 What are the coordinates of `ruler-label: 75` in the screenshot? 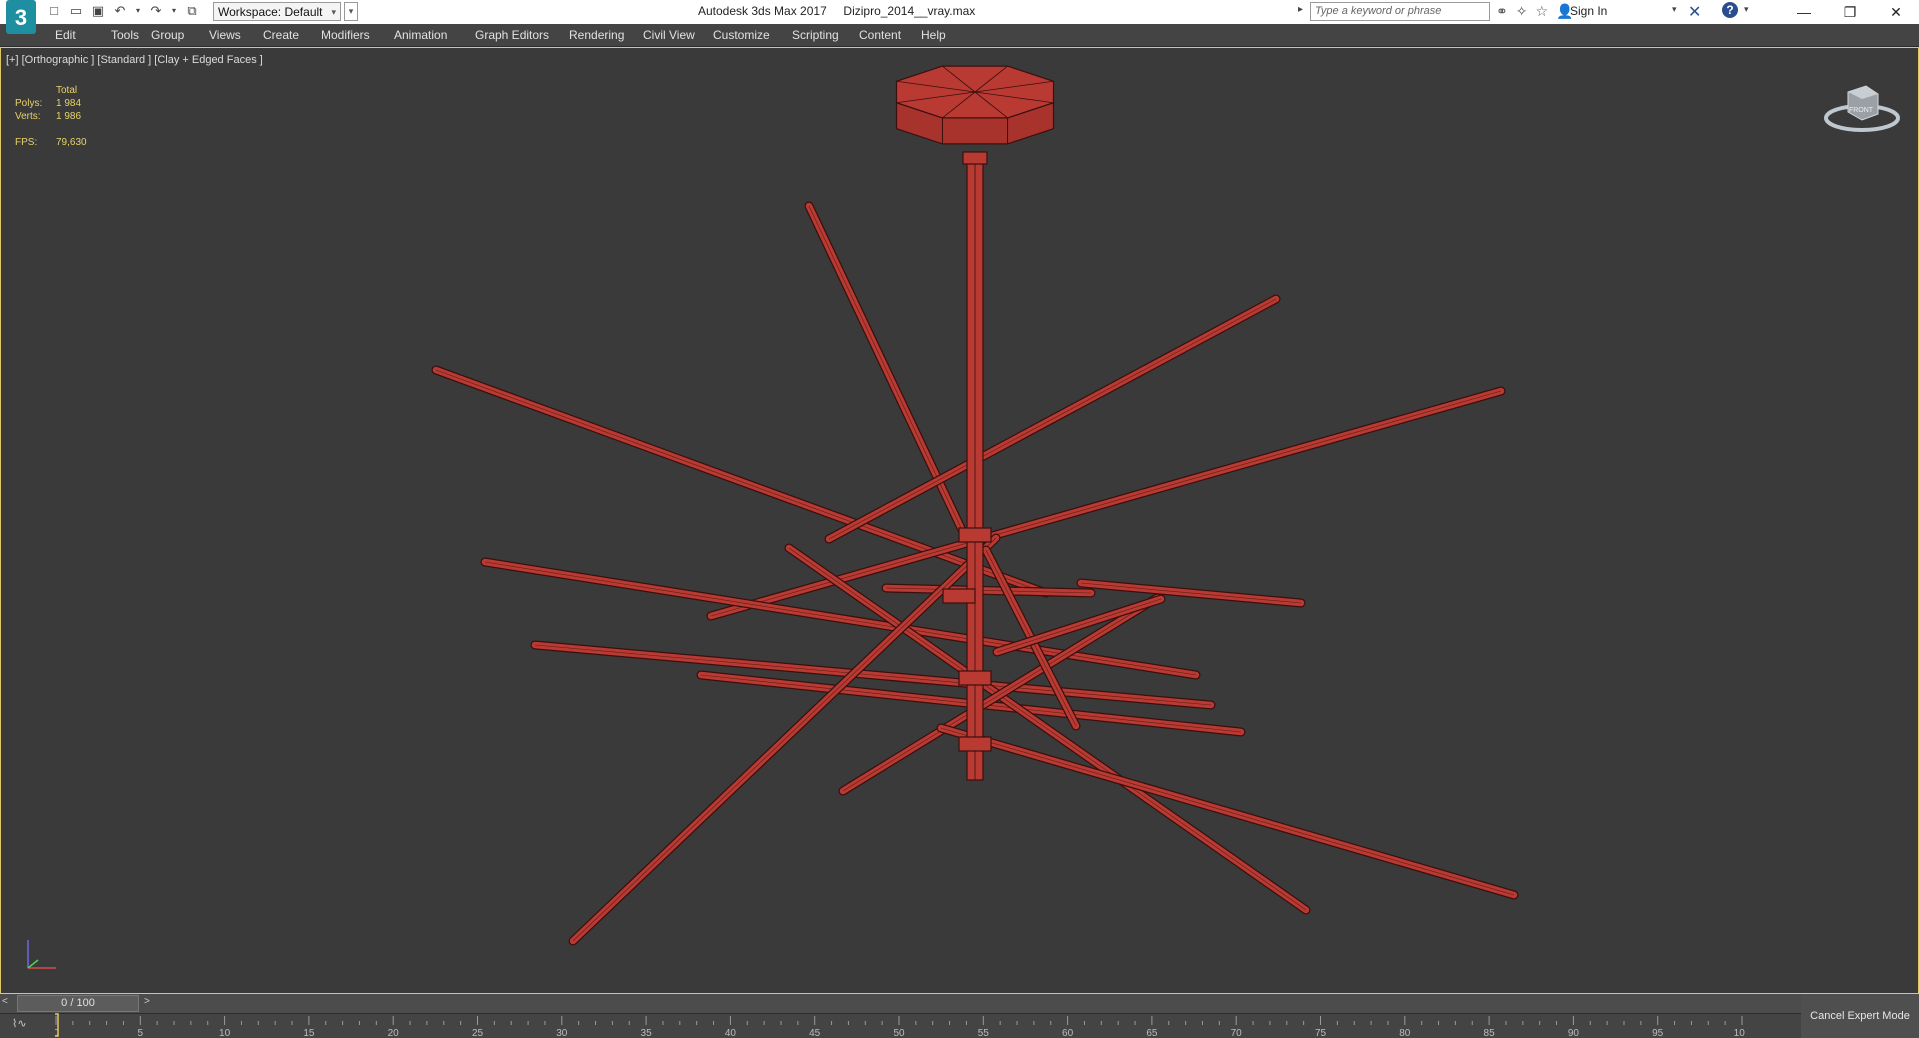 It's located at (1321, 1033).